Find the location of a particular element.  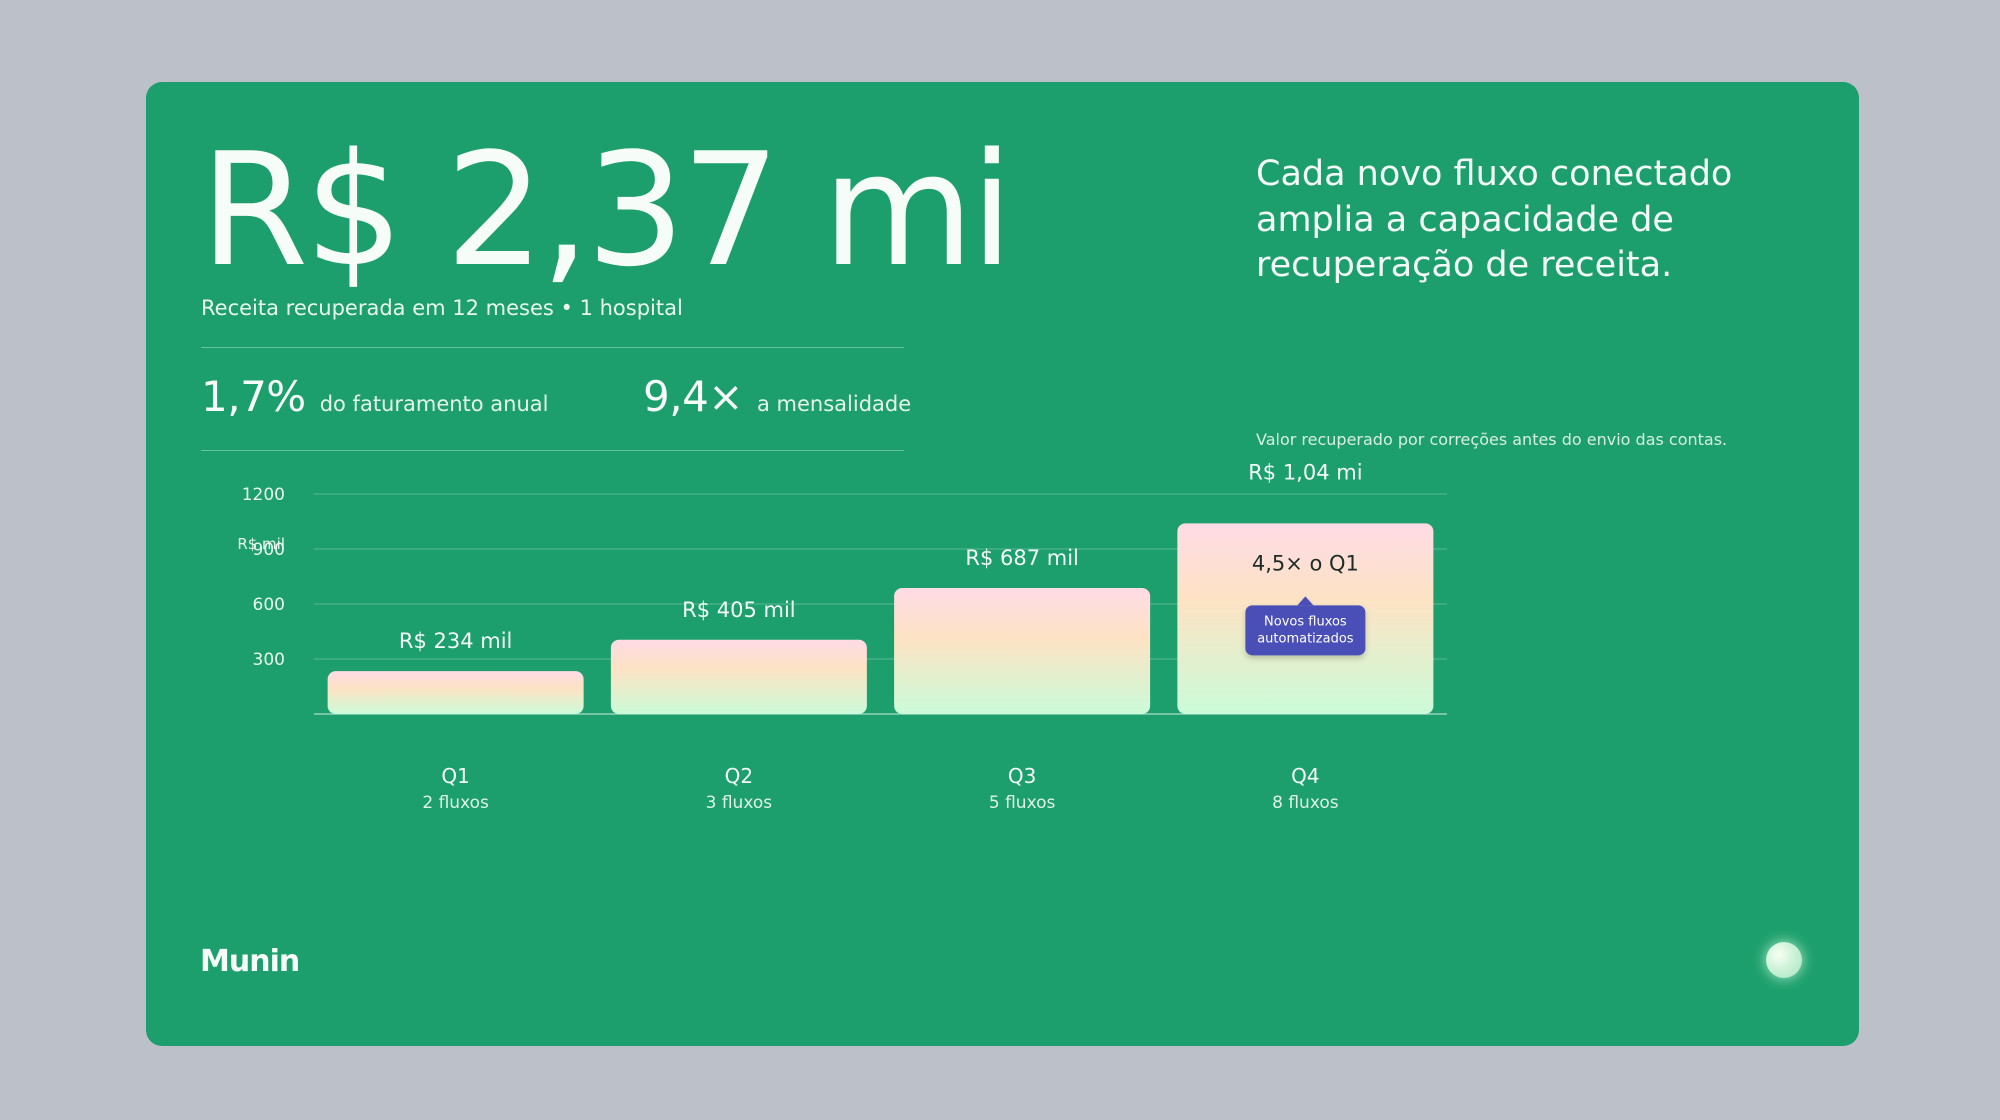

x-category-sublabel: 8 fluxos is located at coordinates (1305, 803).